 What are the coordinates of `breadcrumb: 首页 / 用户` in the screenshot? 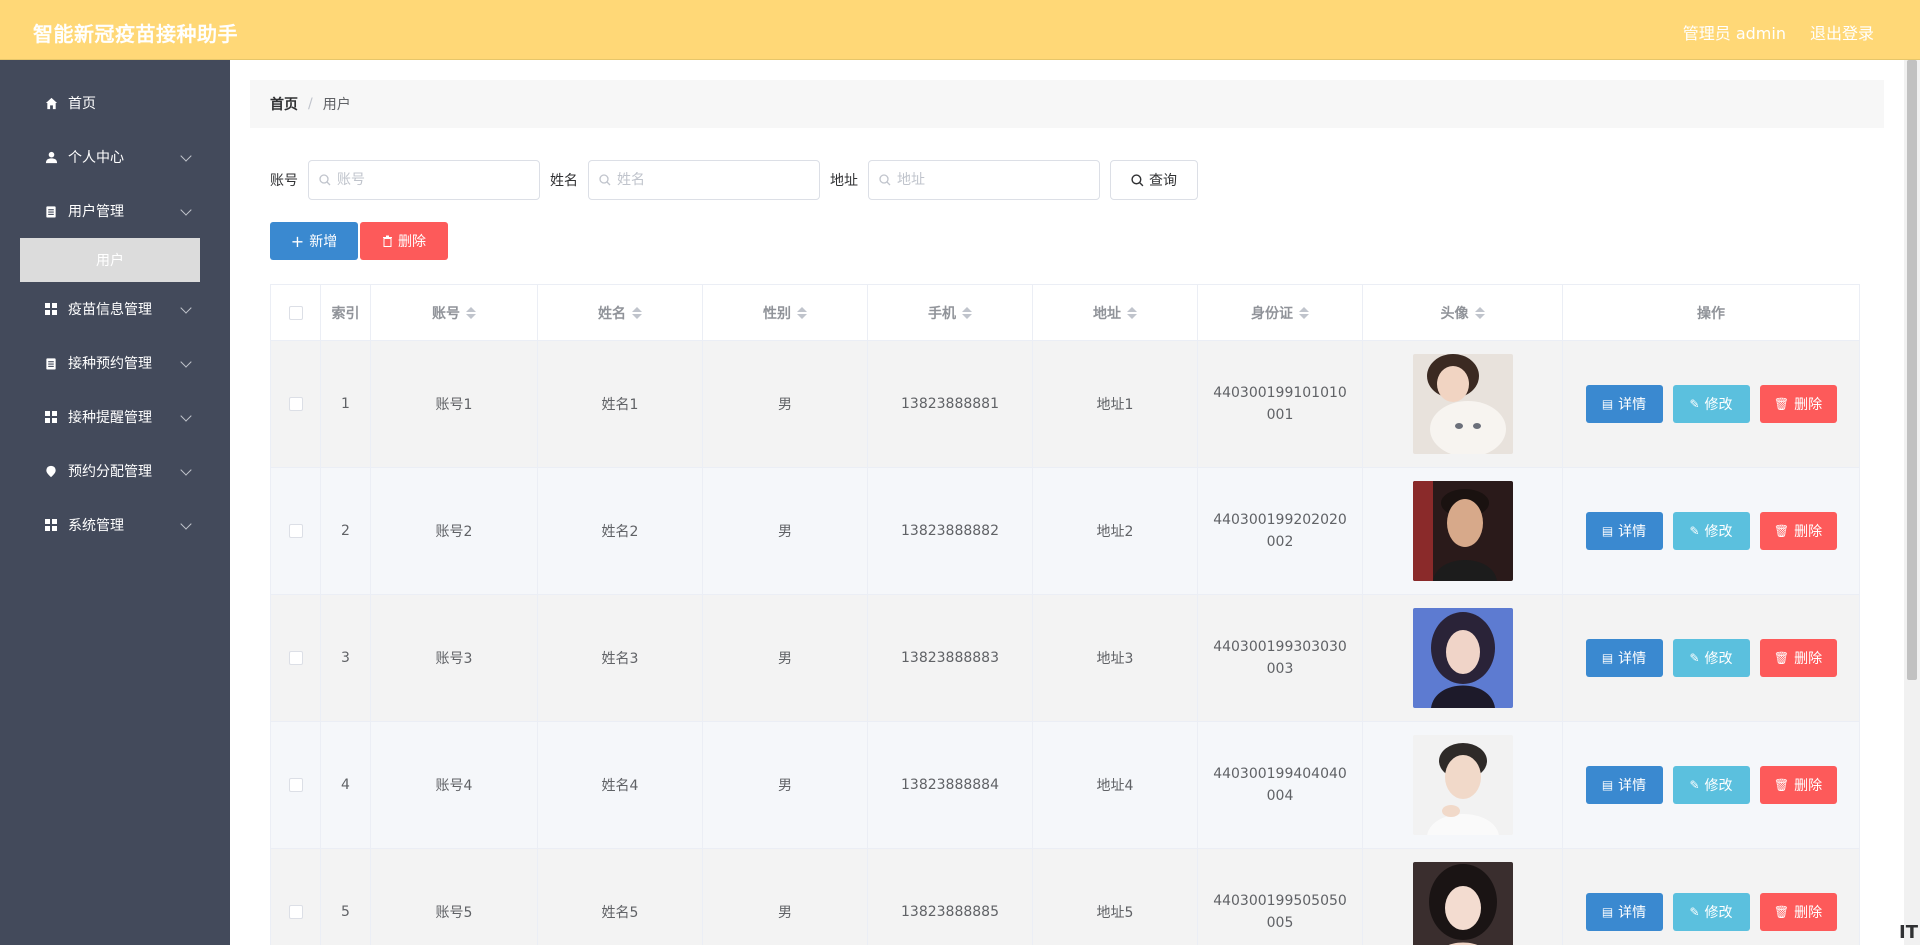 It's located at (1067, 104).